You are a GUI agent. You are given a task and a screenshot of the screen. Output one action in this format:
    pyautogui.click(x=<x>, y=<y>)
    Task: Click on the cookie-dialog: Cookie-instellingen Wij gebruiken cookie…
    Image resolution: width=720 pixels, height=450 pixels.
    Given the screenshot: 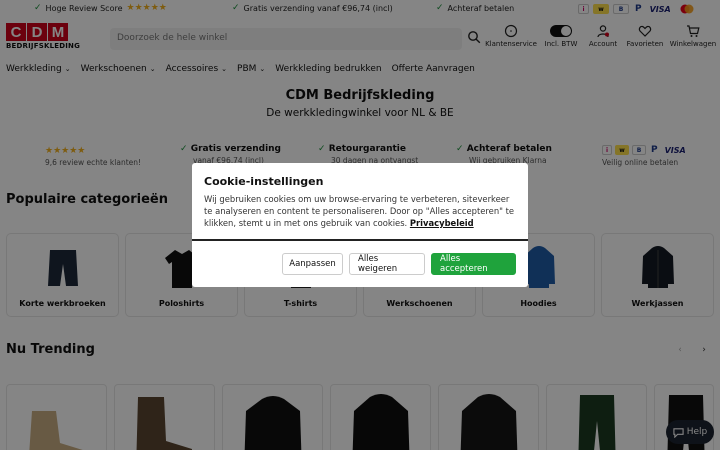 What is the action you would take?
    pyautogui.click(x=360, y=225)
    